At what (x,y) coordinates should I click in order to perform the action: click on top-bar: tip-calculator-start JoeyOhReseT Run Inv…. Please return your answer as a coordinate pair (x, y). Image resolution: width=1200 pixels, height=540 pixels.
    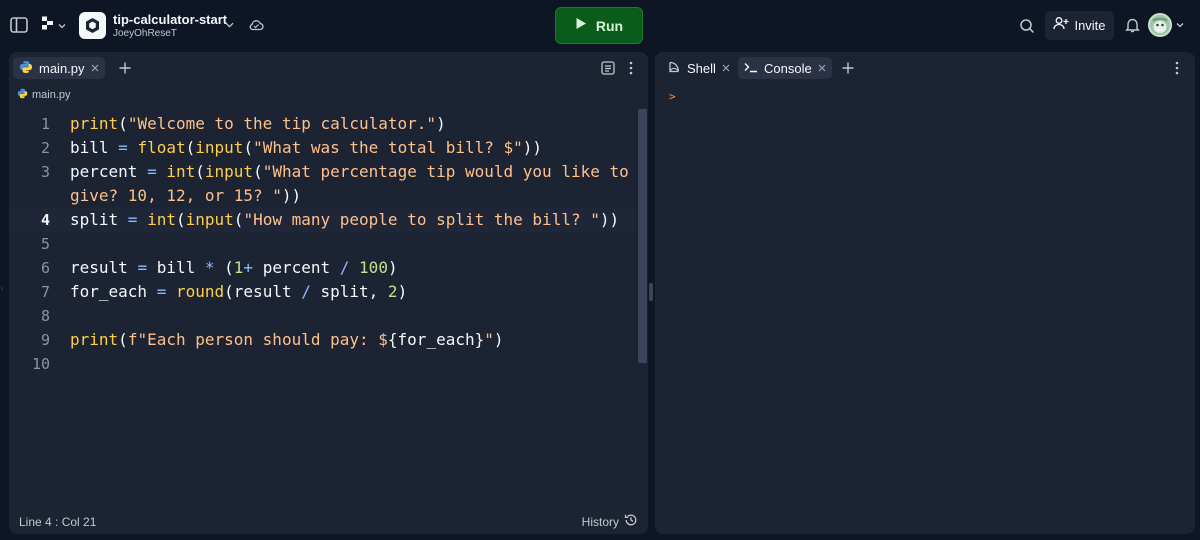
    Looking at the image, I should click on (600, 26).